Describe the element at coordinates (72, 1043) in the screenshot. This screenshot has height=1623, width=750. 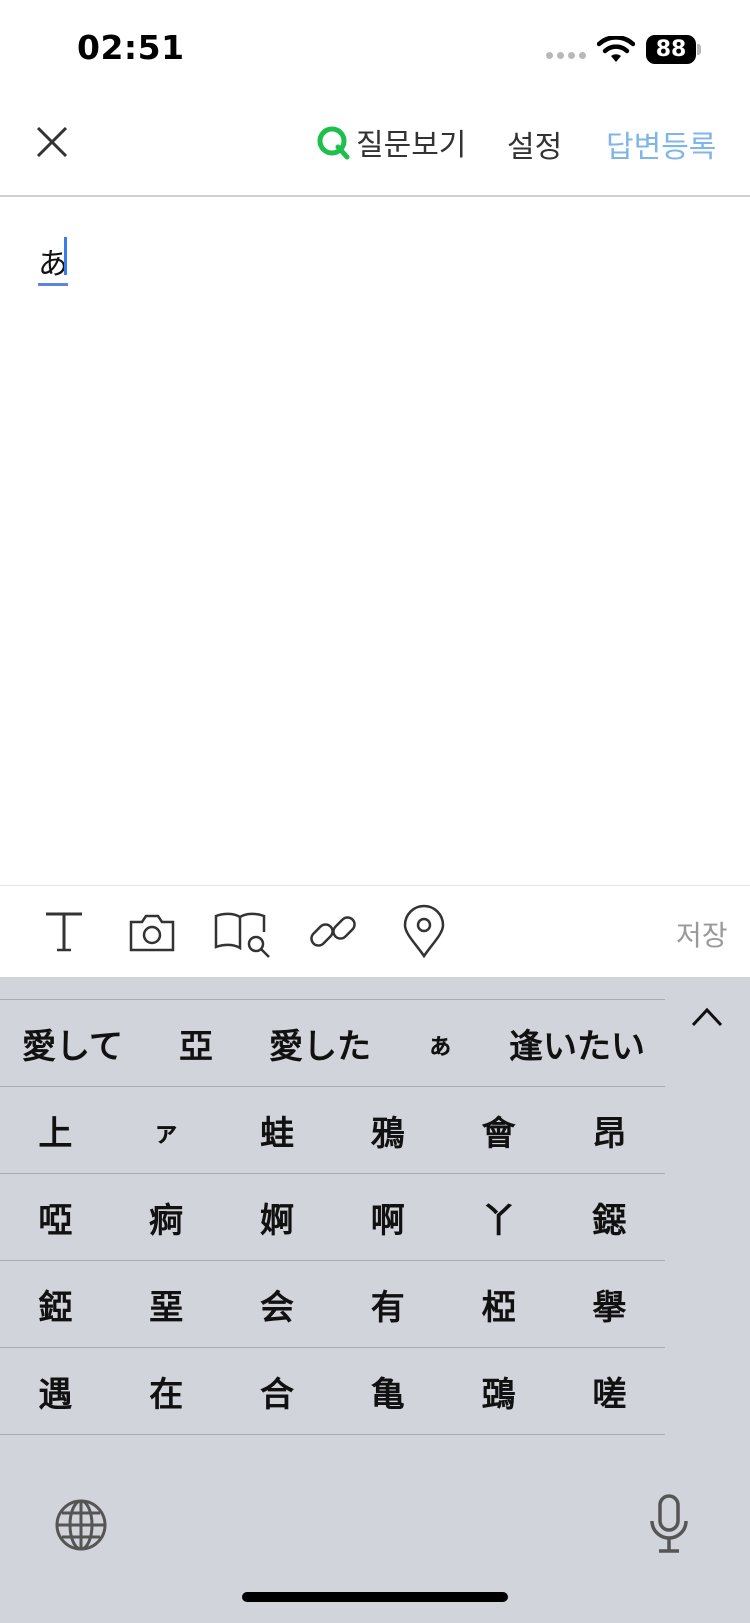
I see `suggestion-item: 愛して` at that location.